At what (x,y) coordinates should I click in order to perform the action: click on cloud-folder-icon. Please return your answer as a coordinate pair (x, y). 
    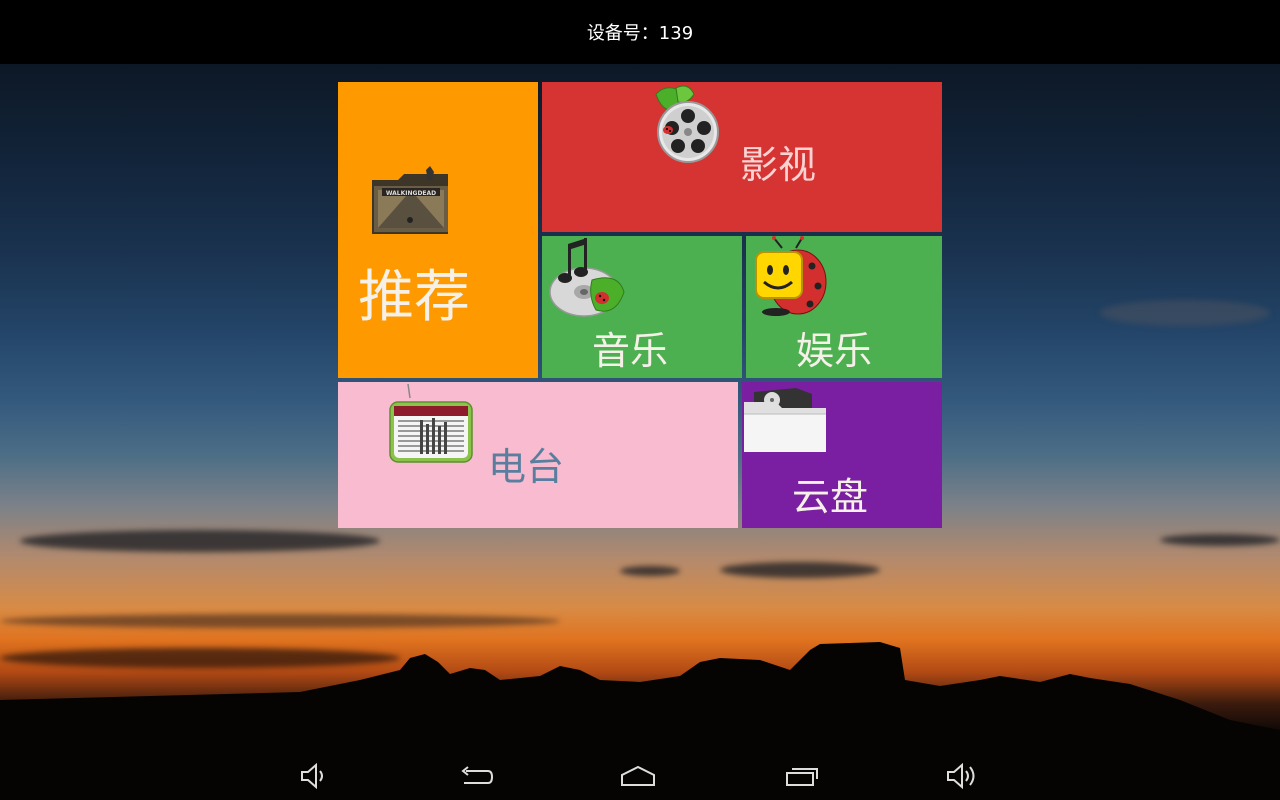
    Looking at the image, I should click on (785, 420).